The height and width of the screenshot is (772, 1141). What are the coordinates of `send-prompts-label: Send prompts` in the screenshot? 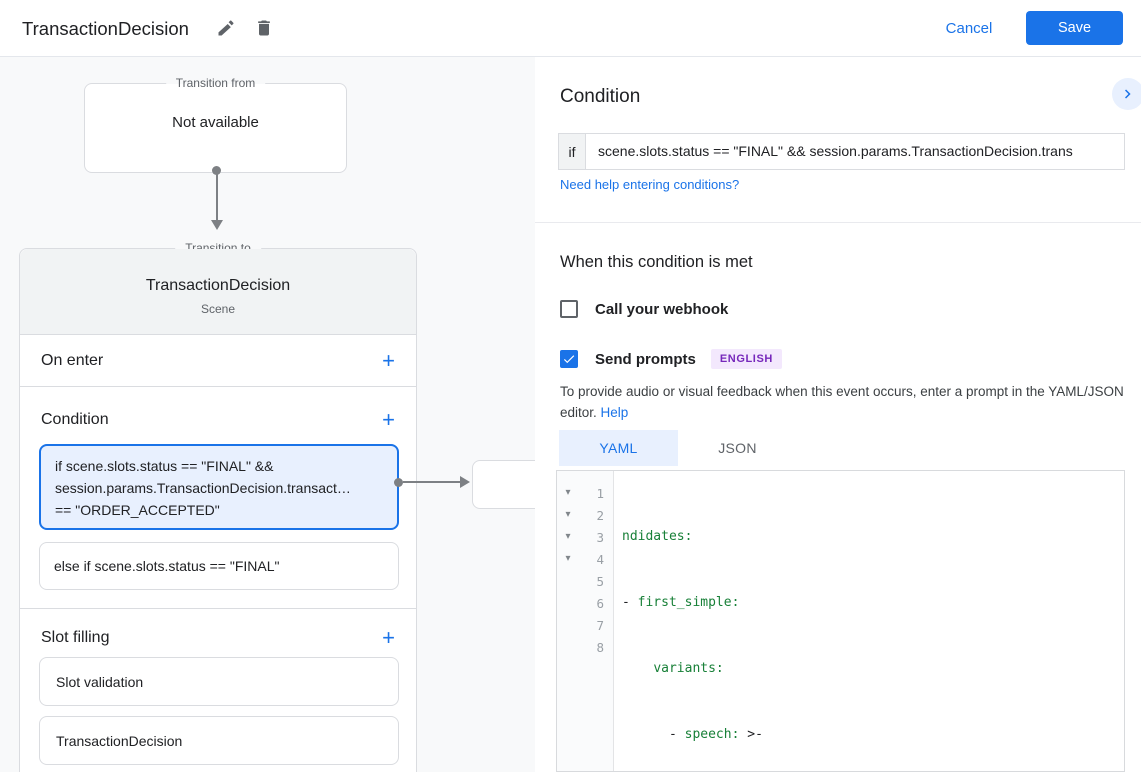 It's located at (645, 359).